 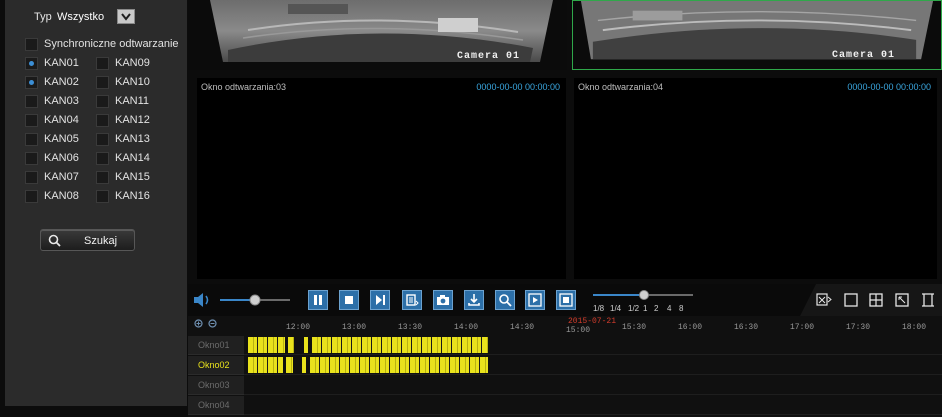 I want to click on quad-view-button, so click(x=876, y=300).